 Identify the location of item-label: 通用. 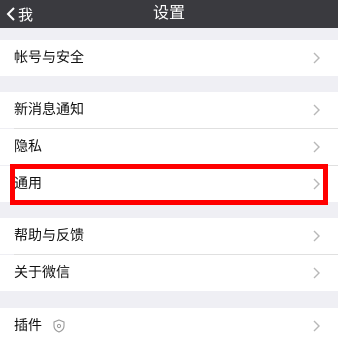
(28, 184).